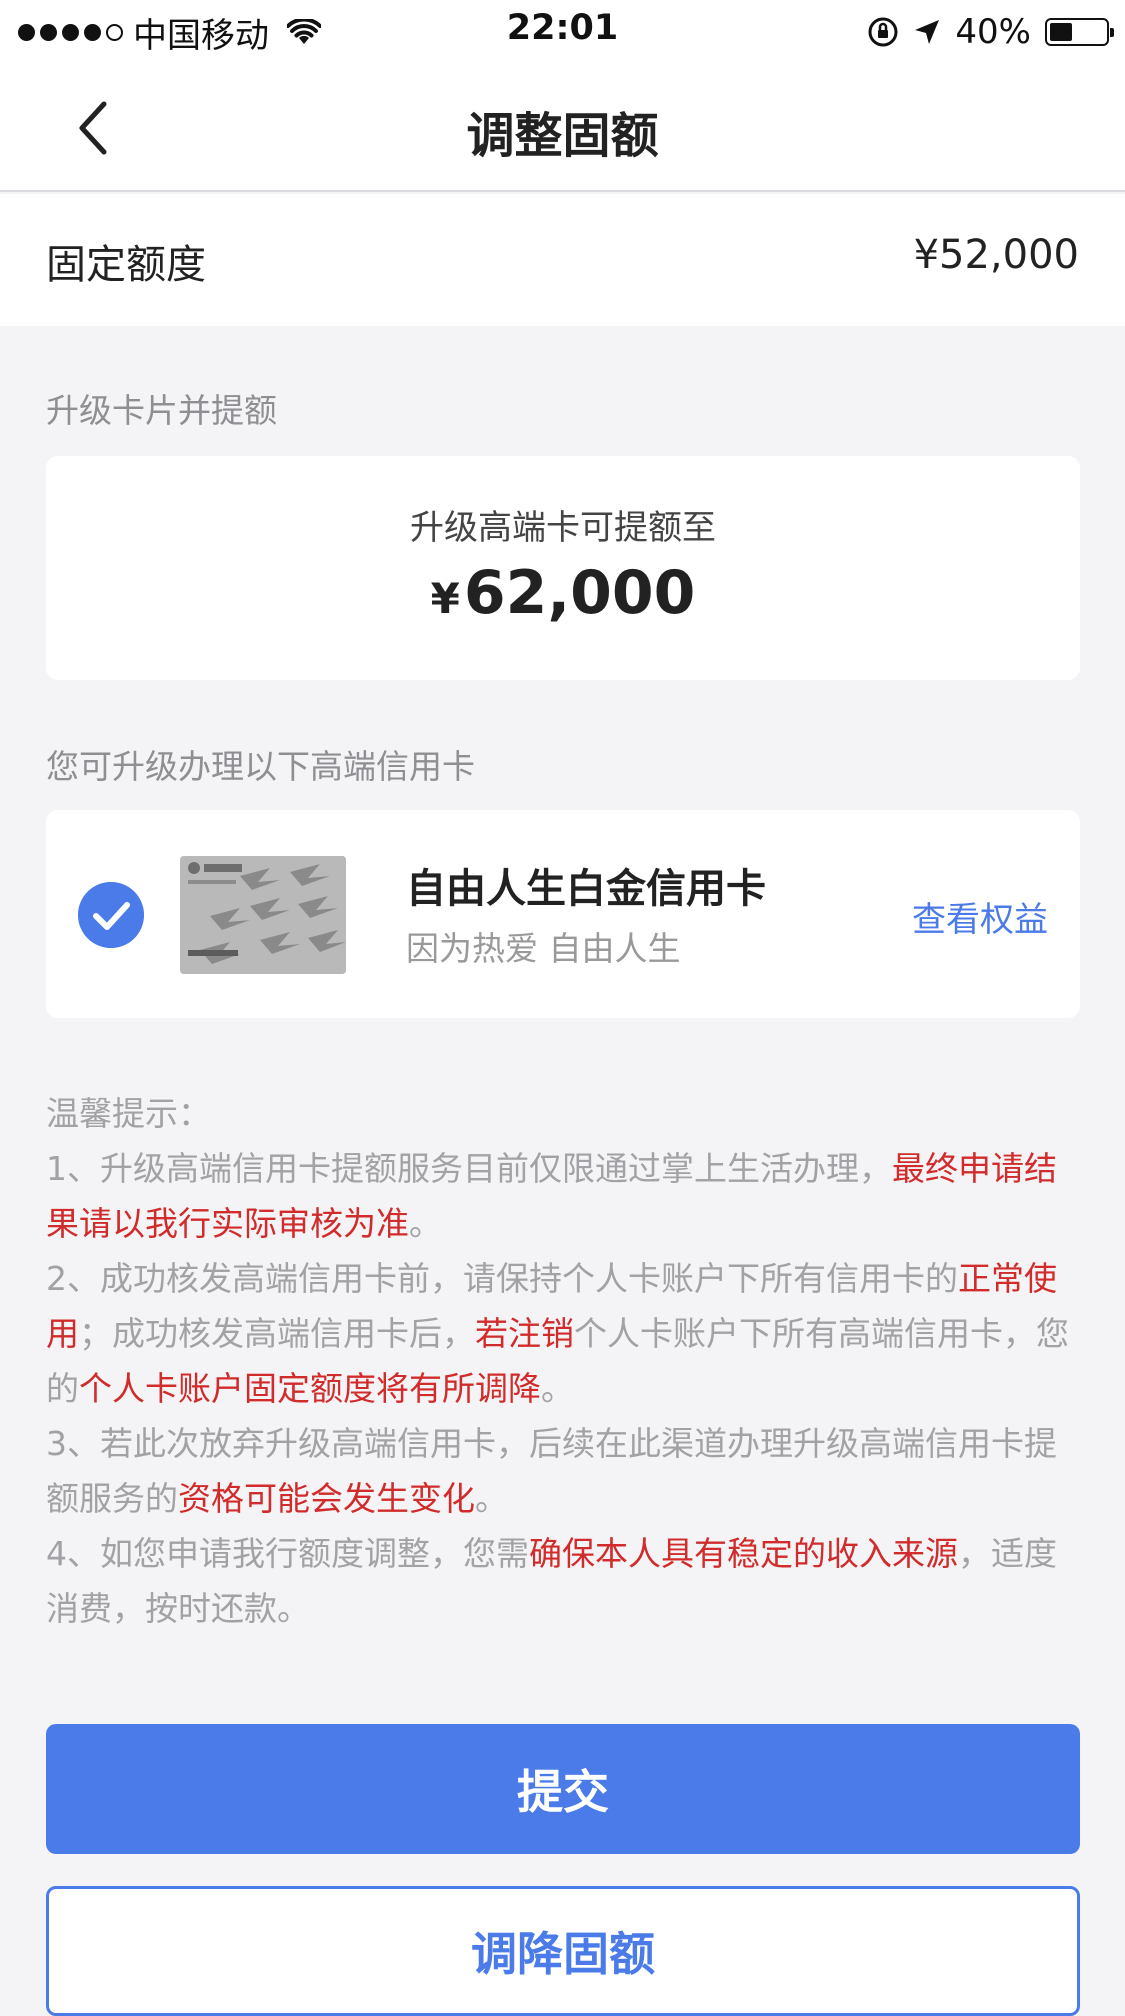 This screenshot has height=2016, width=1125. I want to click on tip-text: 1、升级高端信用卡提额服务目前仅限通过掌上生活办理，, so click(469, 1168).